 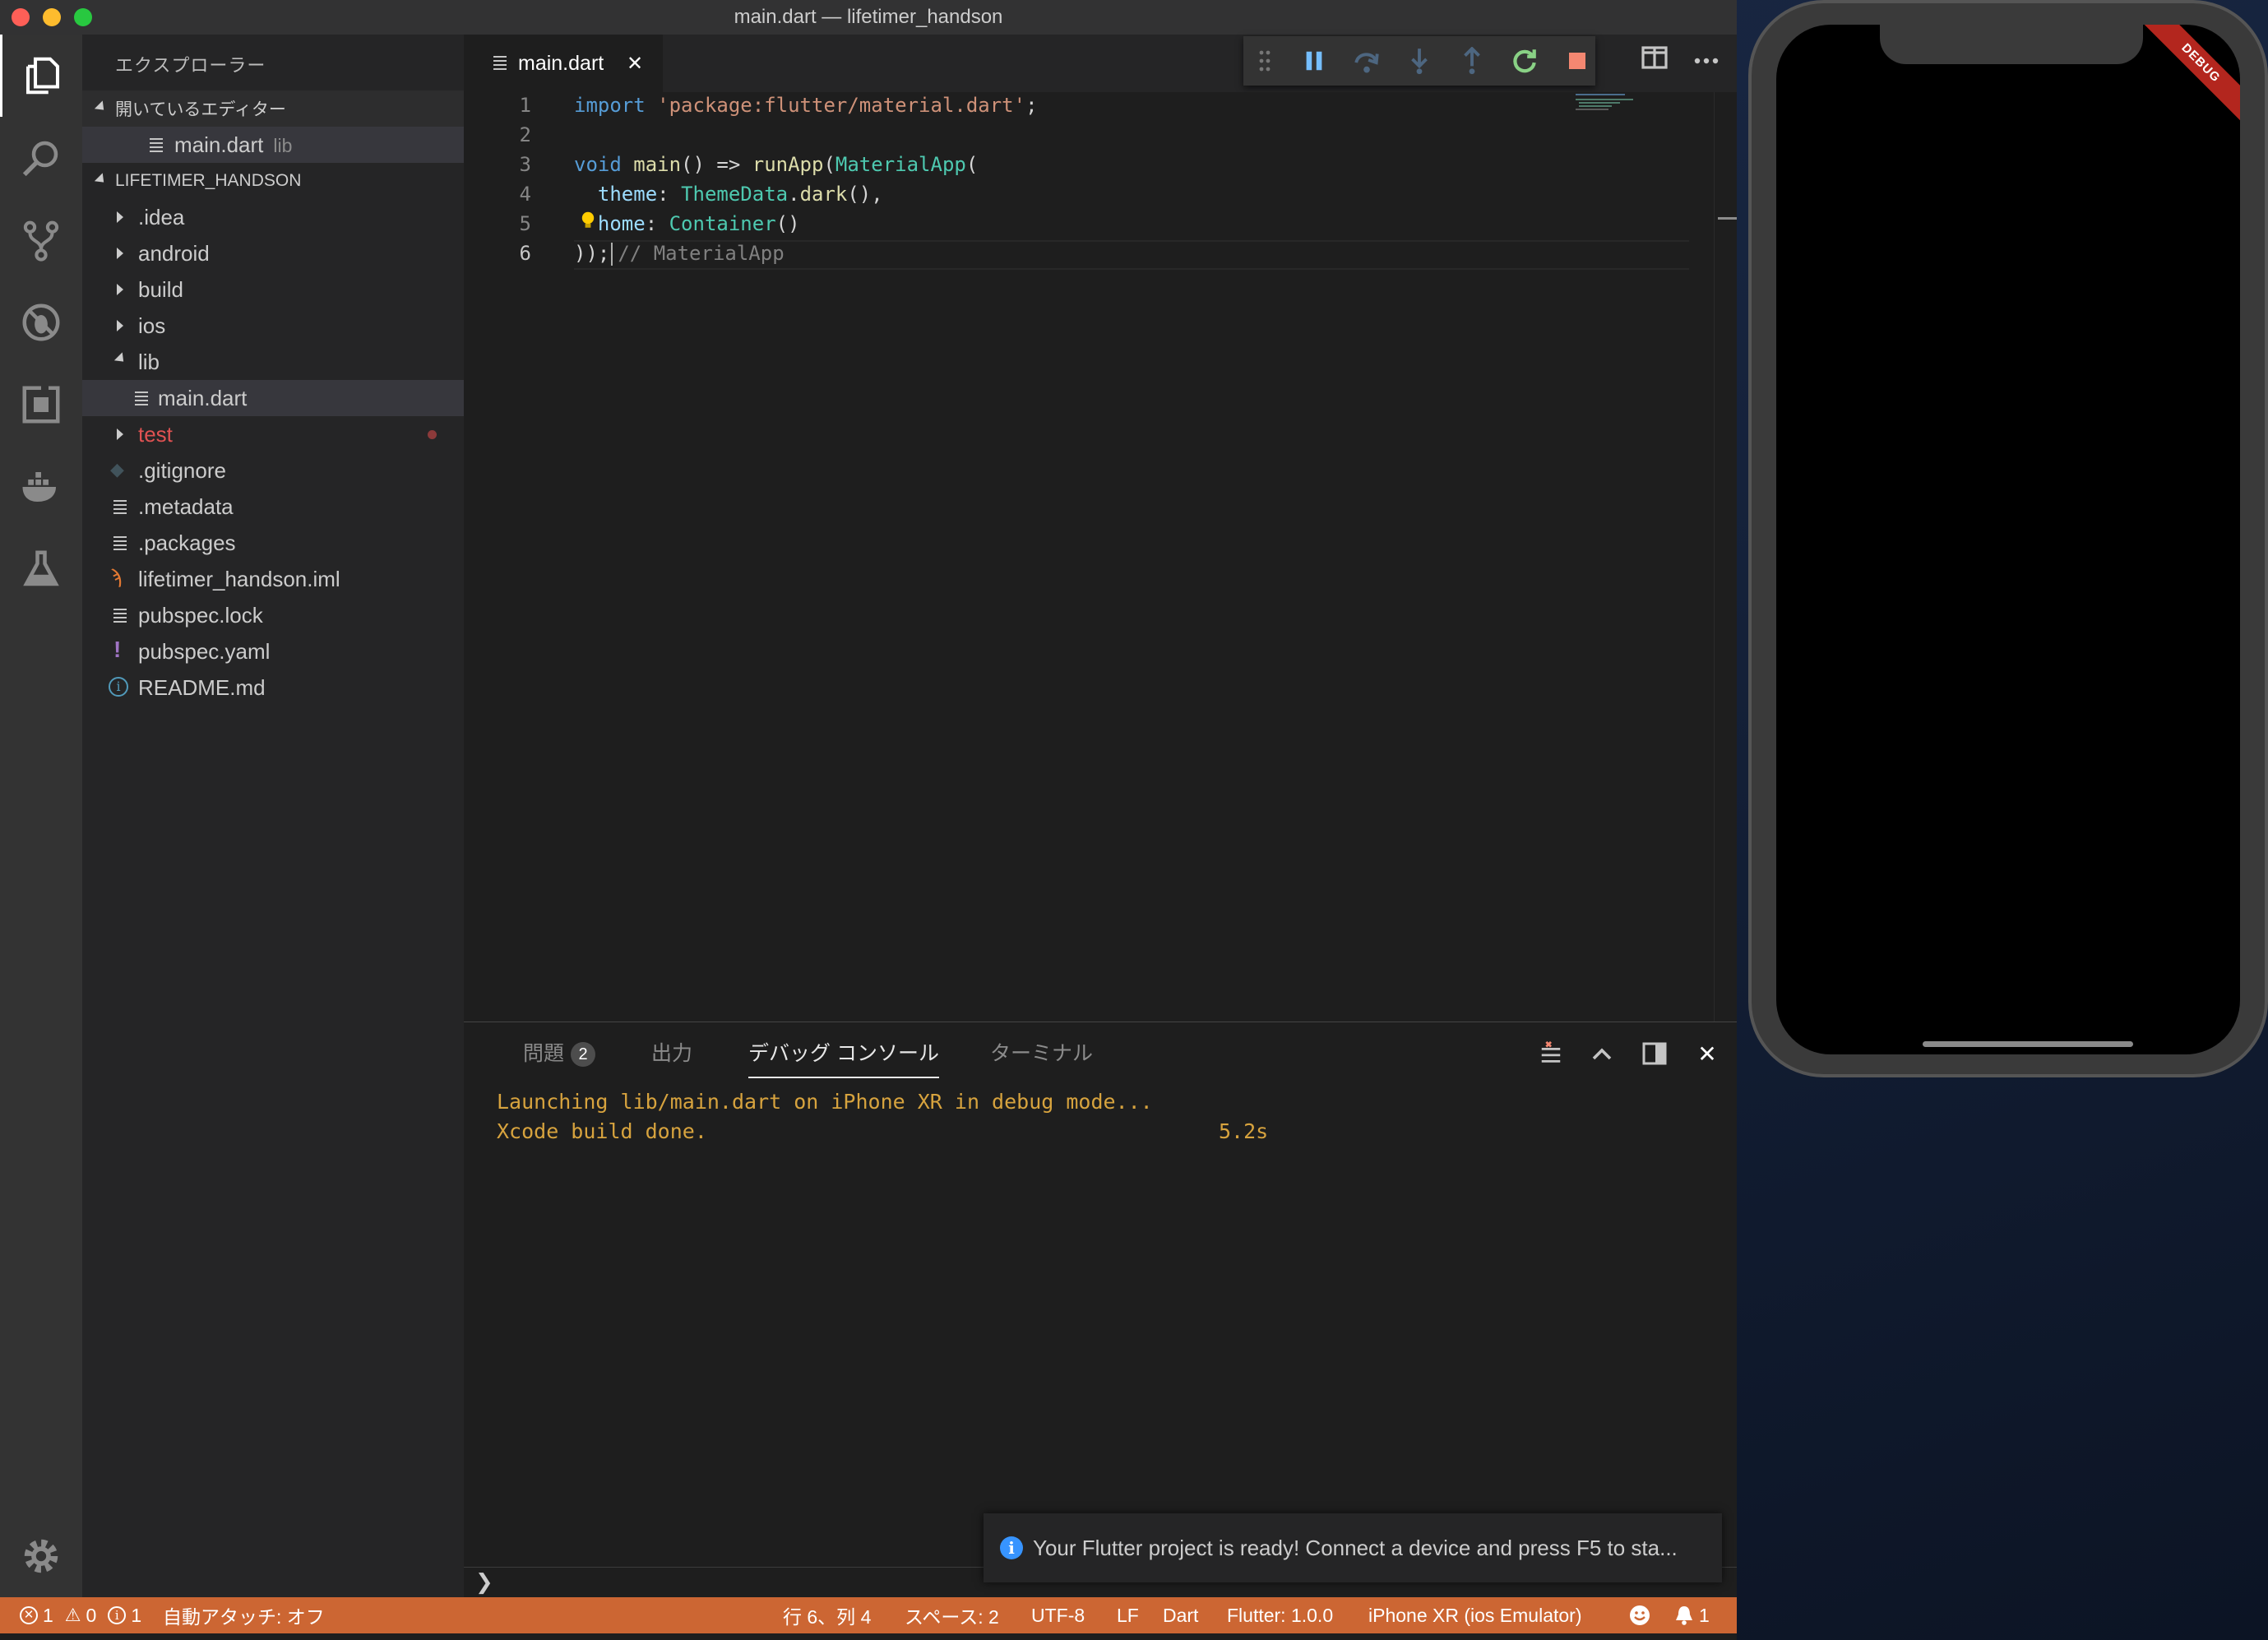 I want to click on tree-item-metadata: .metadata, so click(x=273, y=507).